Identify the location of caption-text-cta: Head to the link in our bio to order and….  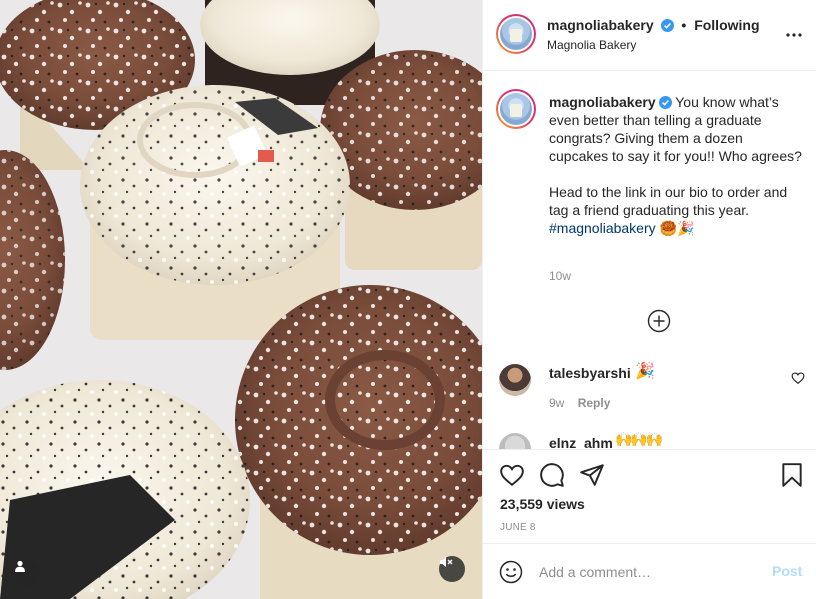
(668, 201).